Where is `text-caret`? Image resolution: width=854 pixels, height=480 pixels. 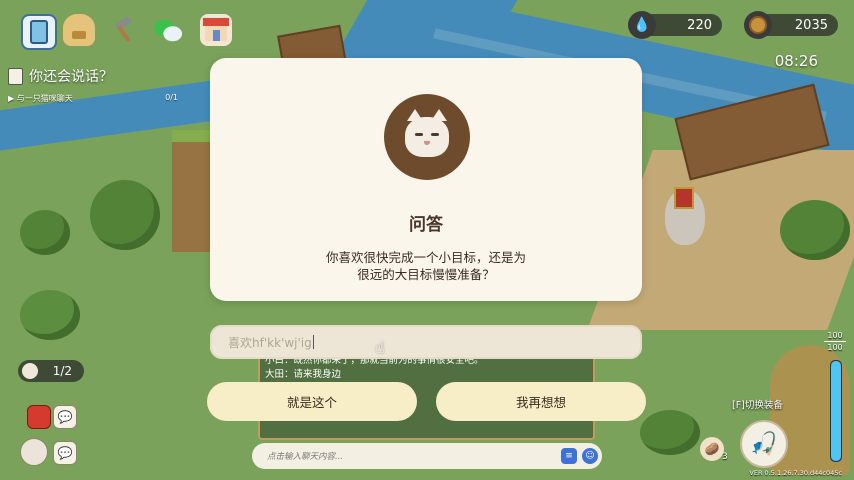
text-caret is located at coordinates (313, 342).